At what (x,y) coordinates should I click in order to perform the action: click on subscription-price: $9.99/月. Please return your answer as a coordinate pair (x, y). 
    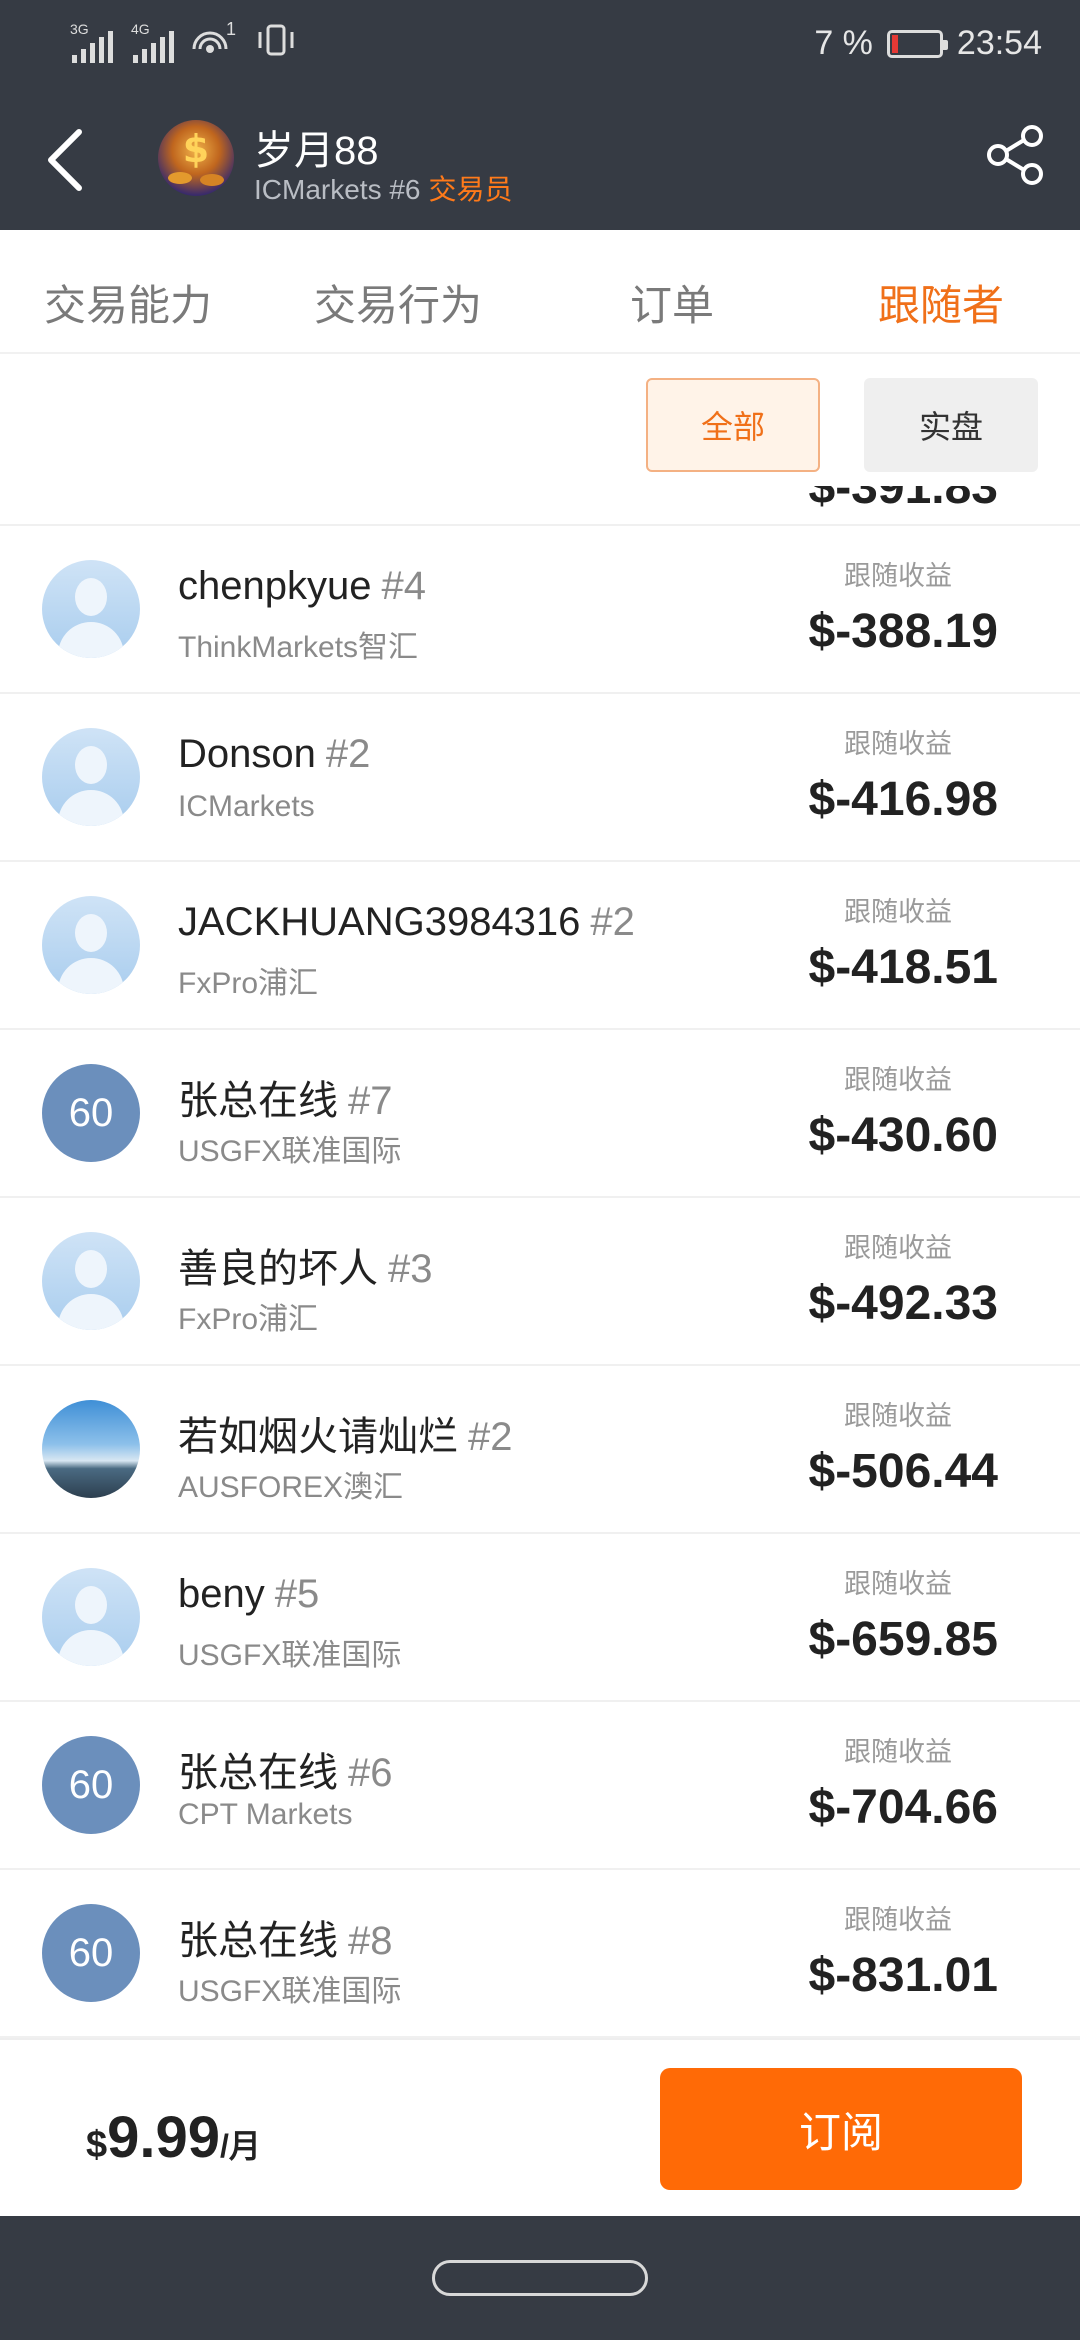
    Looking at the image, I should click on (173, 2137).